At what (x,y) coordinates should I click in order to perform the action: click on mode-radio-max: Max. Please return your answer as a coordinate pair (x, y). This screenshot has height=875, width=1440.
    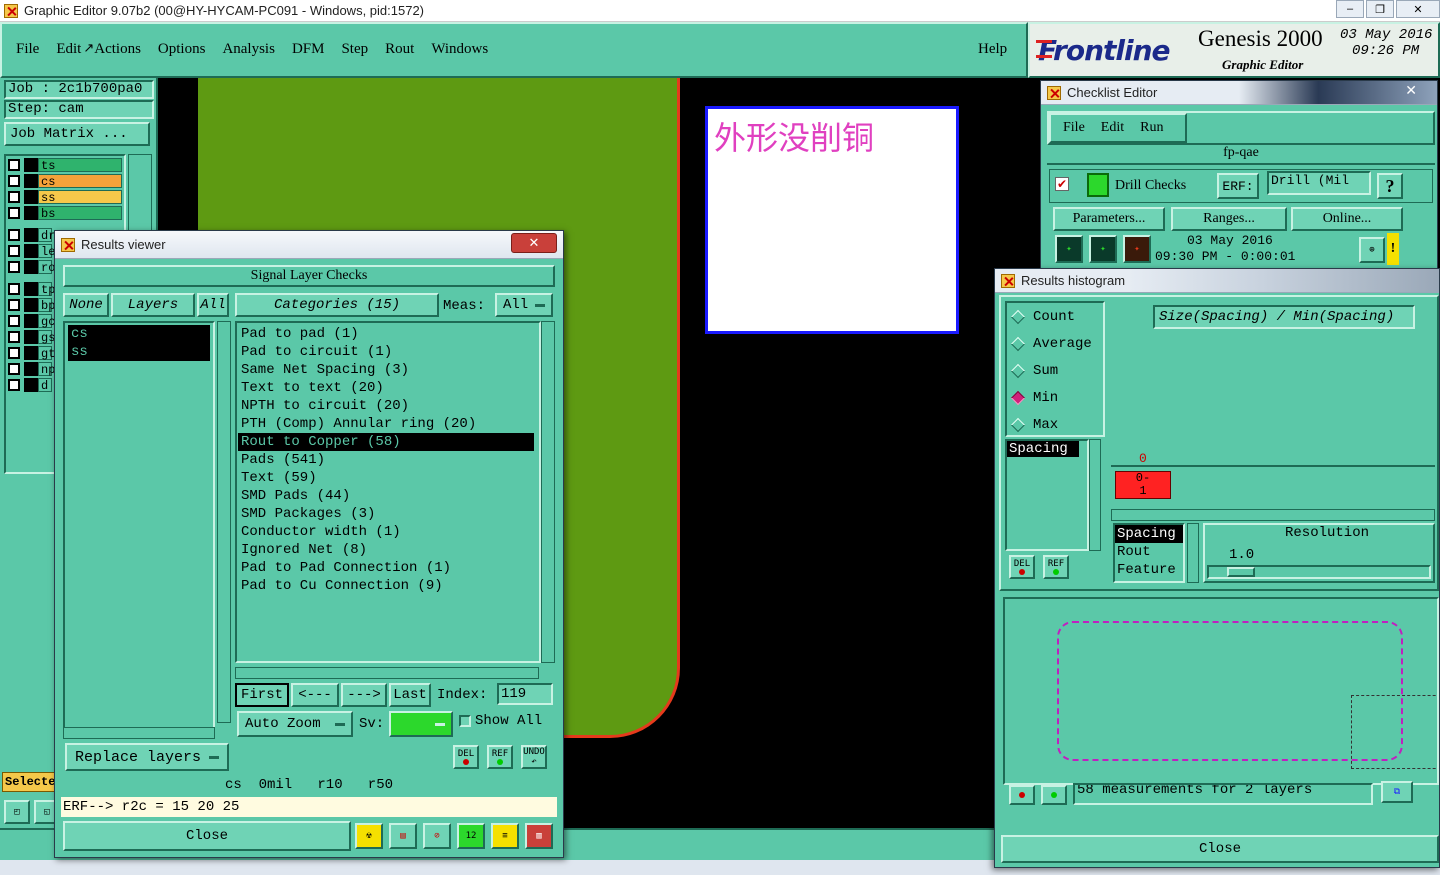
    Looking at the image, I should click on (1055, 424).